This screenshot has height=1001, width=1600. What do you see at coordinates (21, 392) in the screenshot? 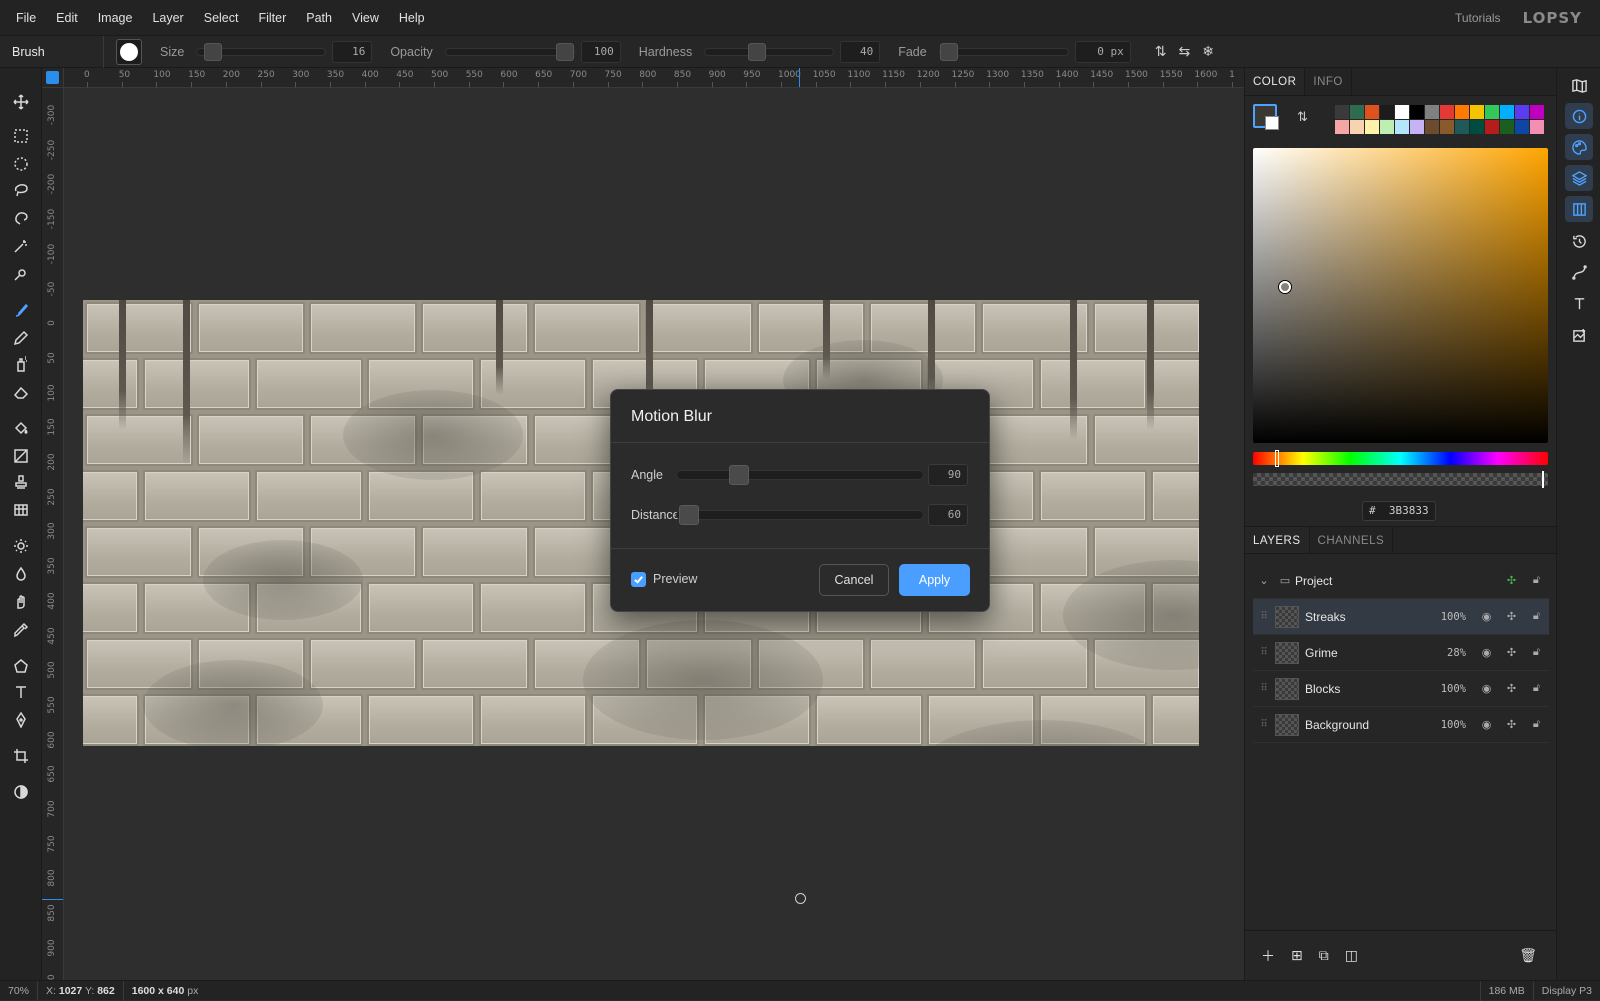
I see `eraser-icon` at bounding box center [21, 392].